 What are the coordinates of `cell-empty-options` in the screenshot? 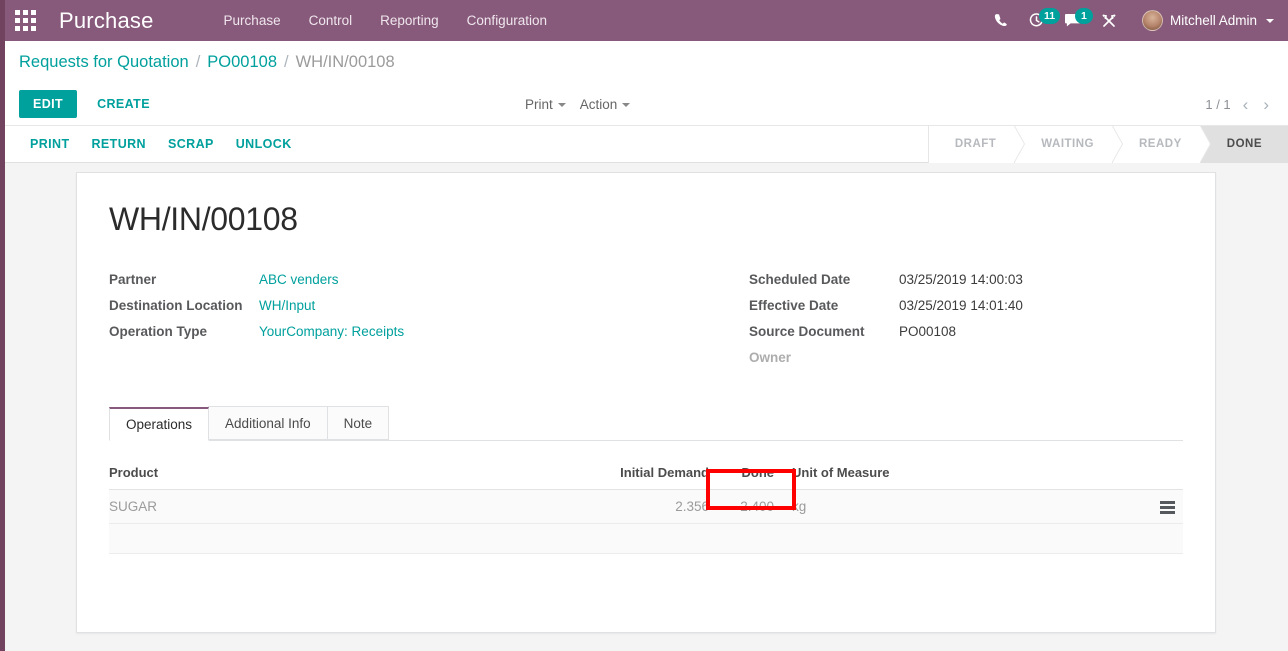 It's located at (1163, 538).